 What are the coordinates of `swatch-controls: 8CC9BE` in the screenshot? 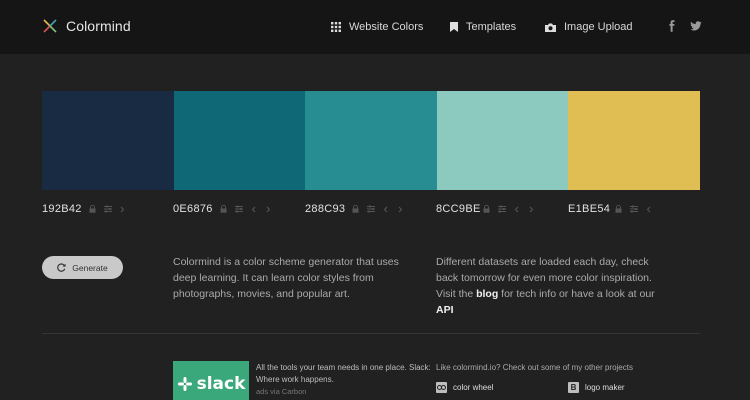 It's located at (486, 209).